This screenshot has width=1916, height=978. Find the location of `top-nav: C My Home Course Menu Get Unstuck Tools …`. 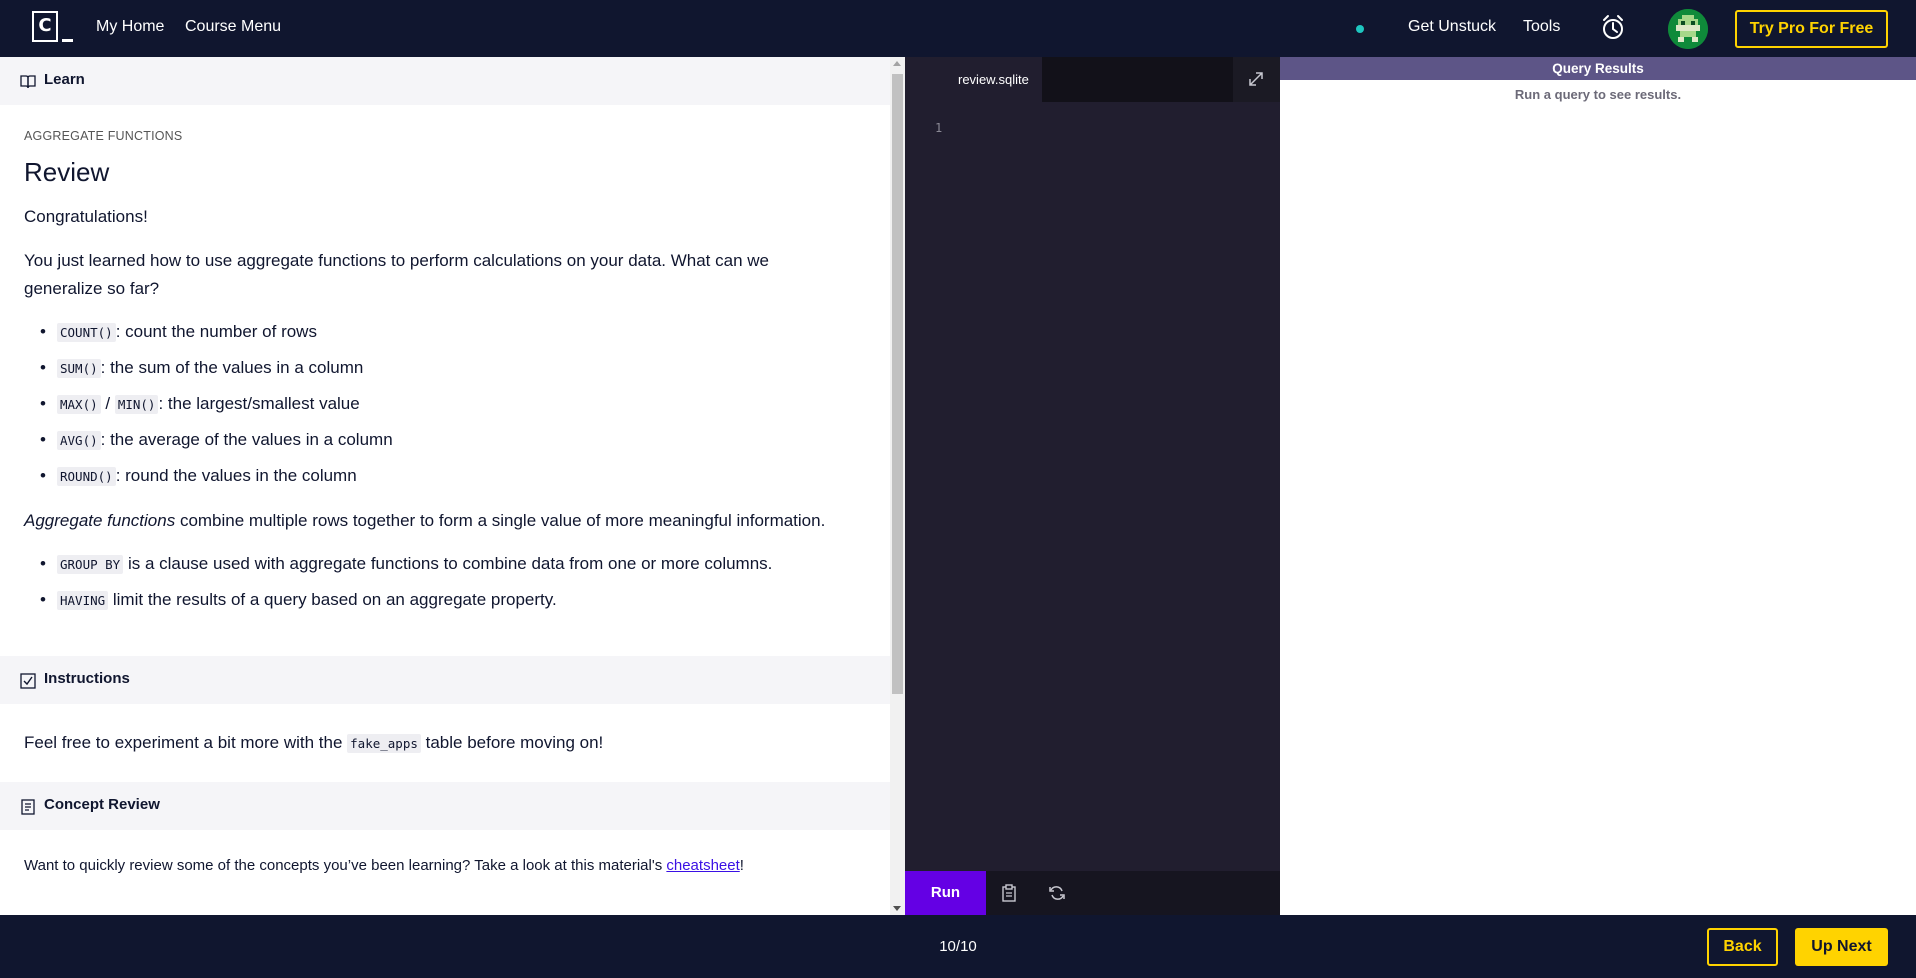

top-nav: C My Home Course Menu Get Unstuck Tools … is located at coordinates (958, 28).